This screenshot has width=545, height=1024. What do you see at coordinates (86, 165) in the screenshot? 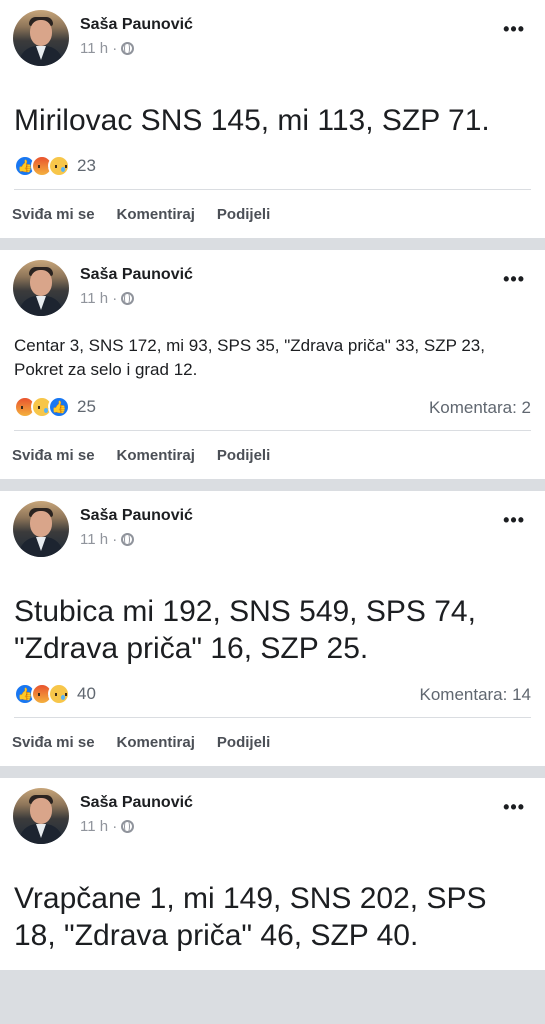
I see `reaction-count: 23` at bounding box center [86, 165].